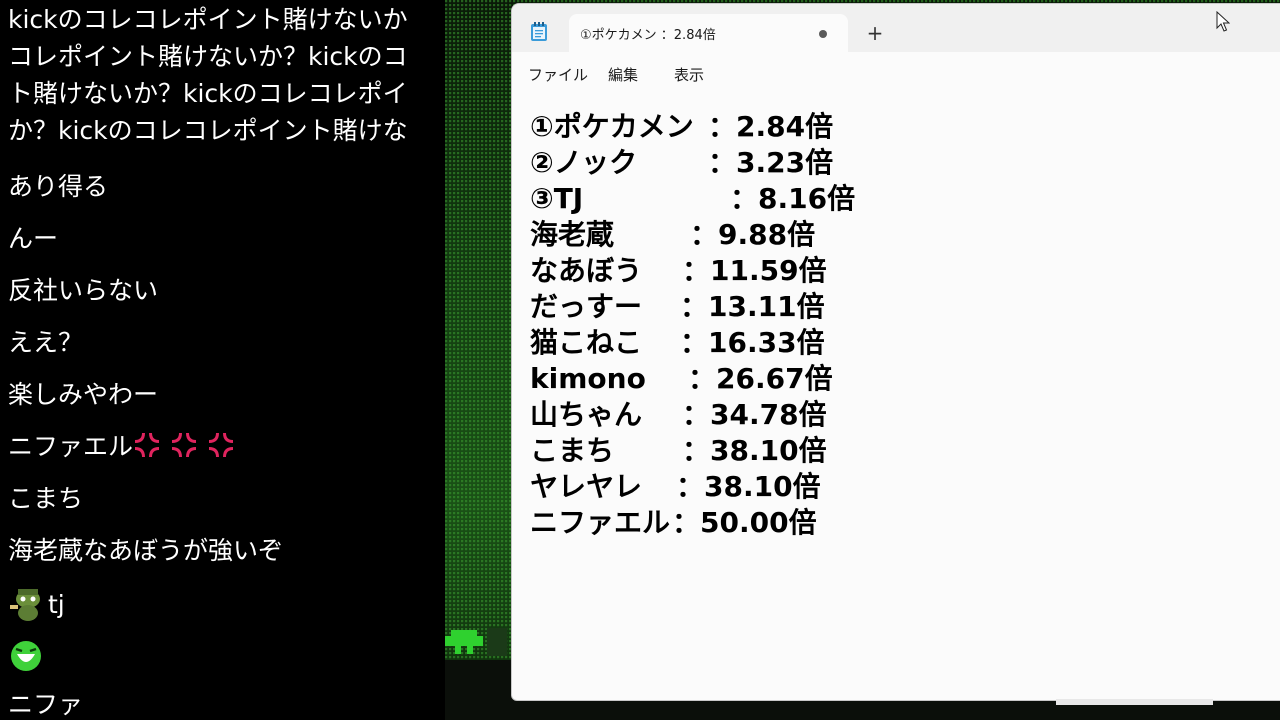  Describe the element at coordinates (586, 306) in the screenshot. I see `participant-name: だっすー` at that location.